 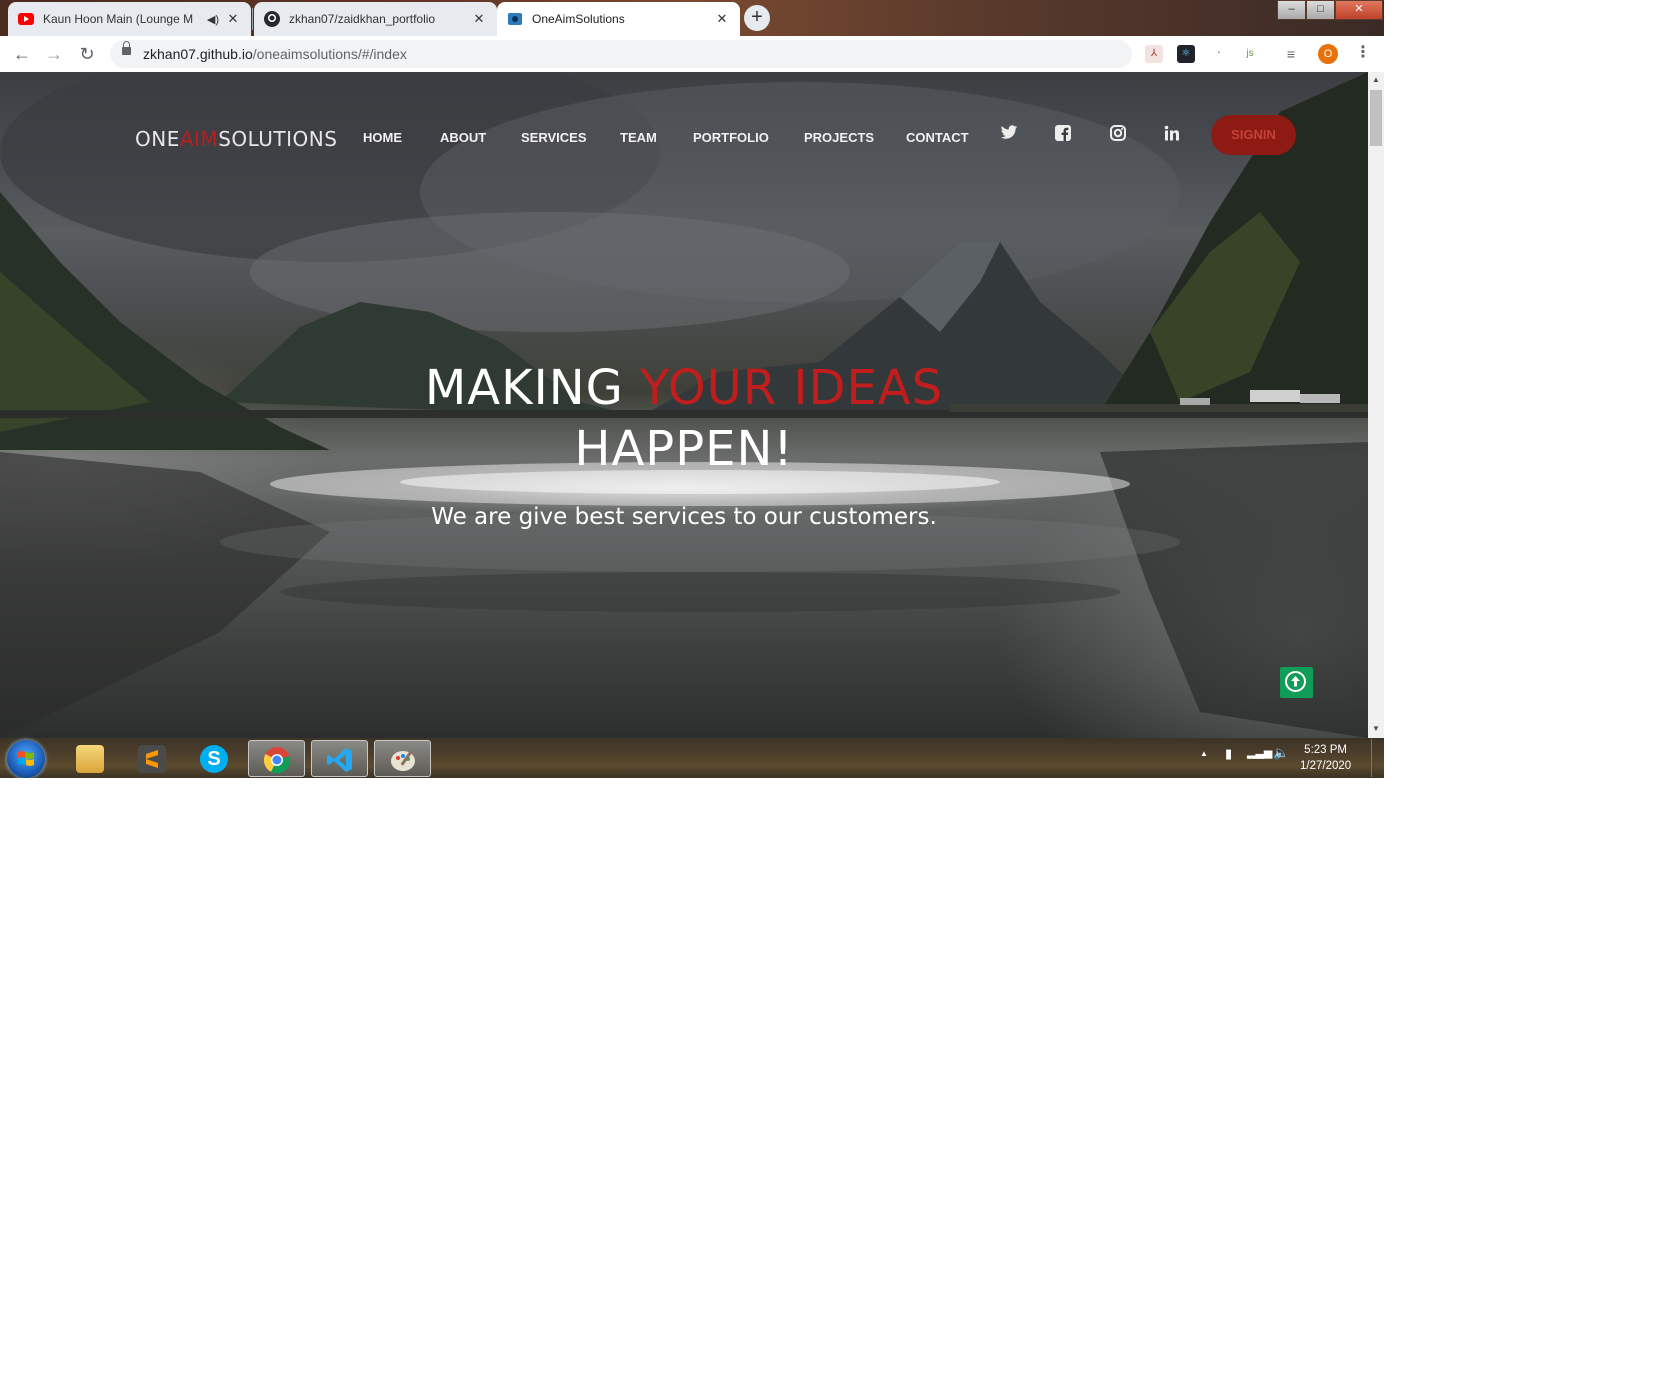 What do you see at coordinates (1228, 754) in the screenshot?
I see `battery-icon: ▮` at bounding box center [1228, 754].